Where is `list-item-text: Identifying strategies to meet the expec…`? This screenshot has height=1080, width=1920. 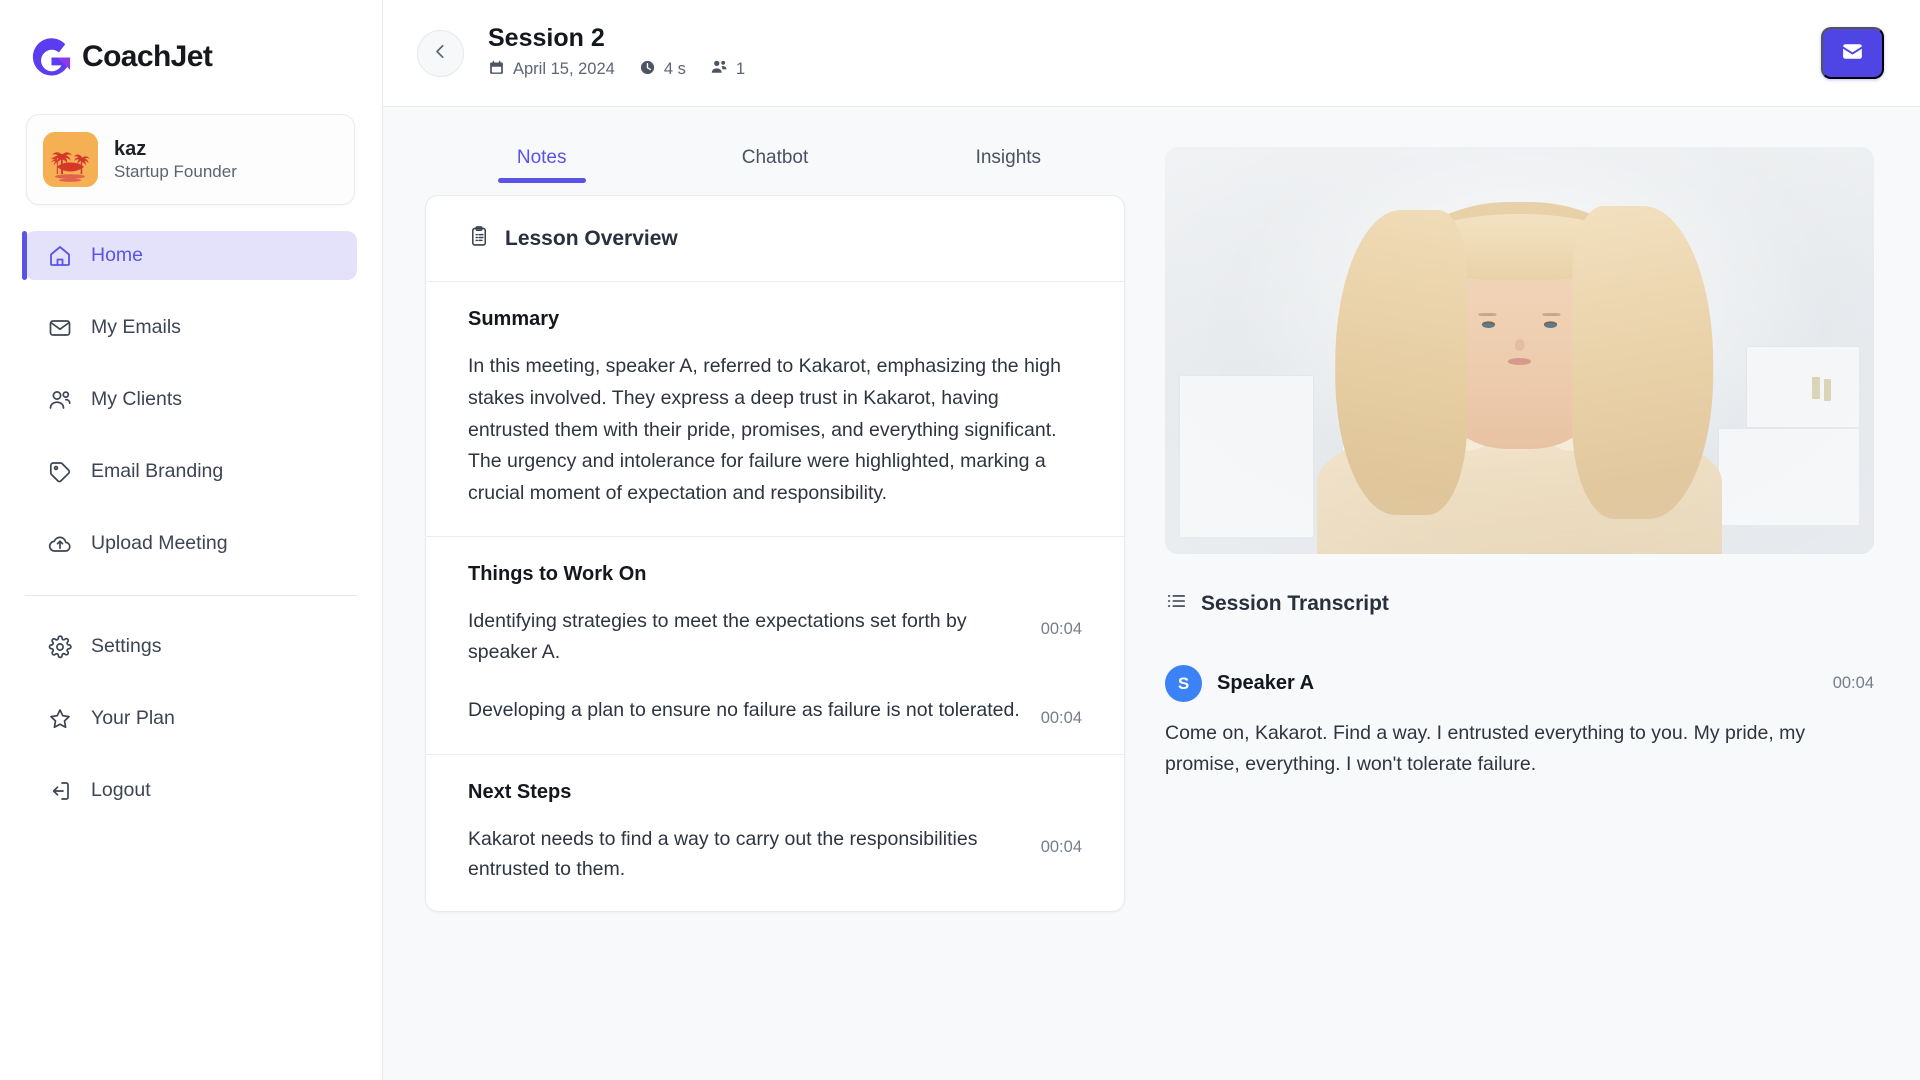 list-item-text: Identifying strategies to meet the expec… is located at coordinates (717, 636).